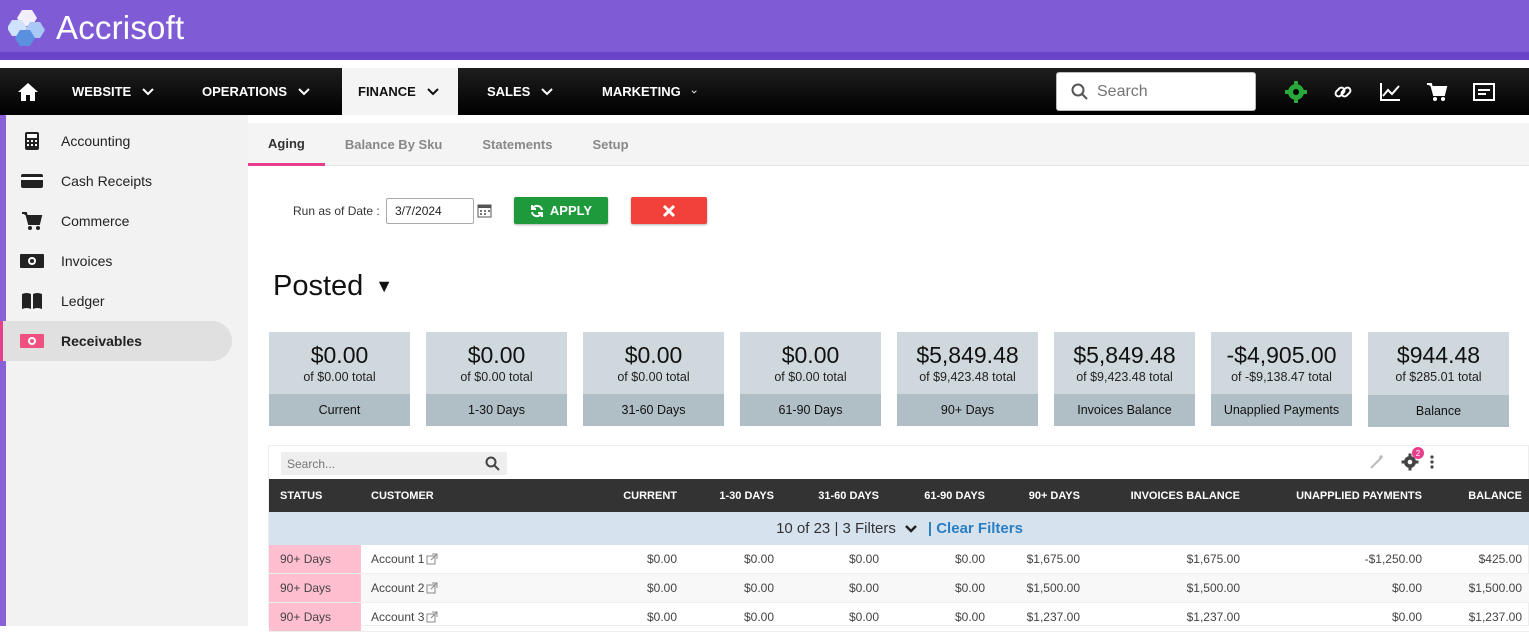 This screenshot has height=632, width=1529. What do you see at coordinates (1281, 355) in the screenshot?
I see `card-amount: -$4,905.00` at bounding box center [1281, 355].